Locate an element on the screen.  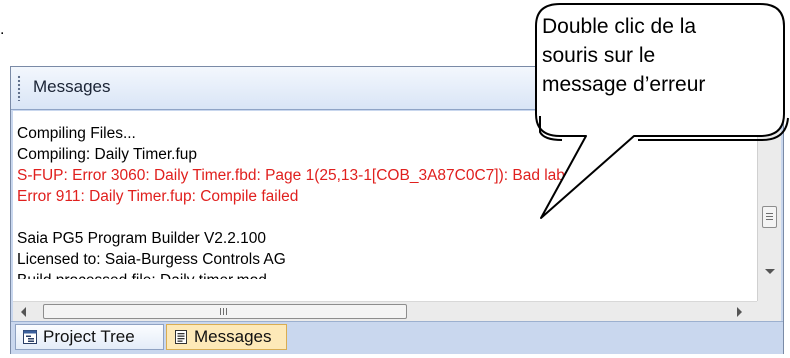
callout-line: message d’erreur is located at coordinates (624, 84).